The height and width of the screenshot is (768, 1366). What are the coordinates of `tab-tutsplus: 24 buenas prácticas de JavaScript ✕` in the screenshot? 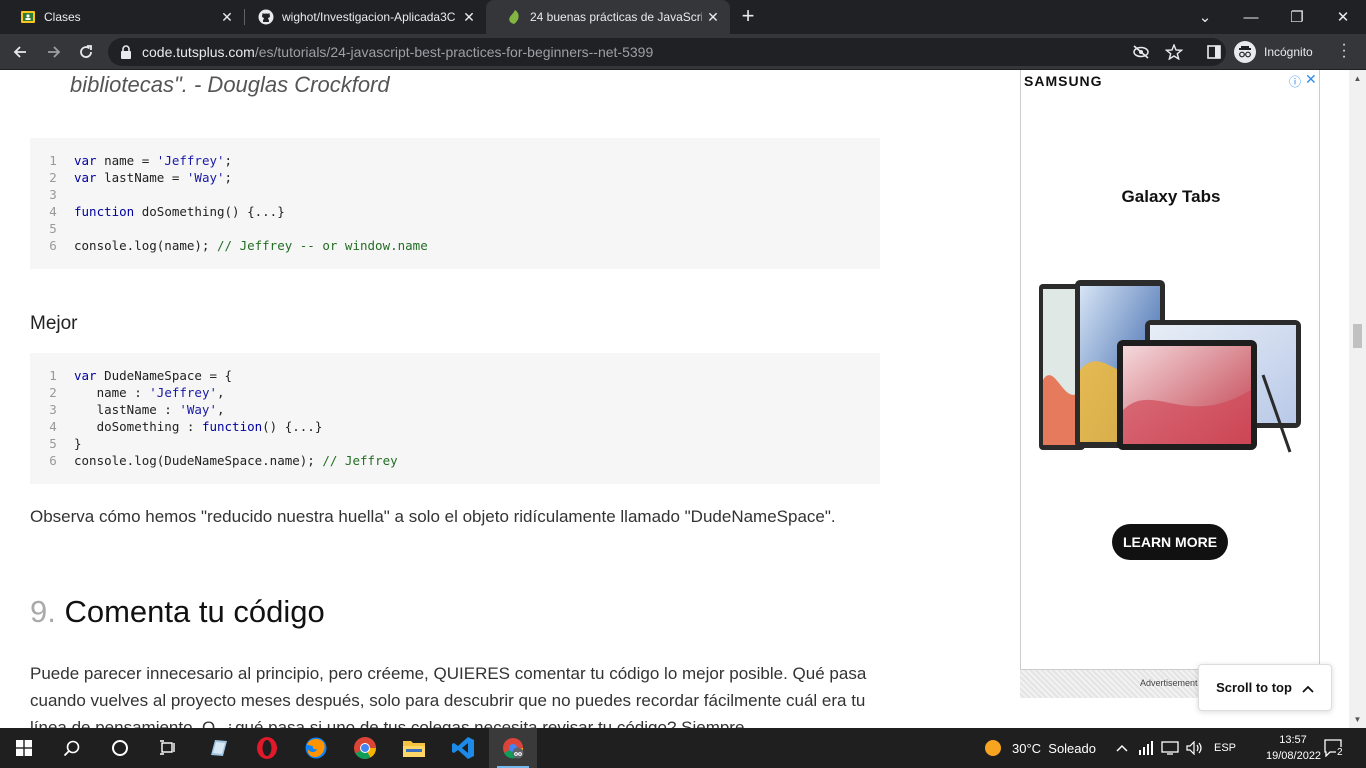 It's located at (608, 17).